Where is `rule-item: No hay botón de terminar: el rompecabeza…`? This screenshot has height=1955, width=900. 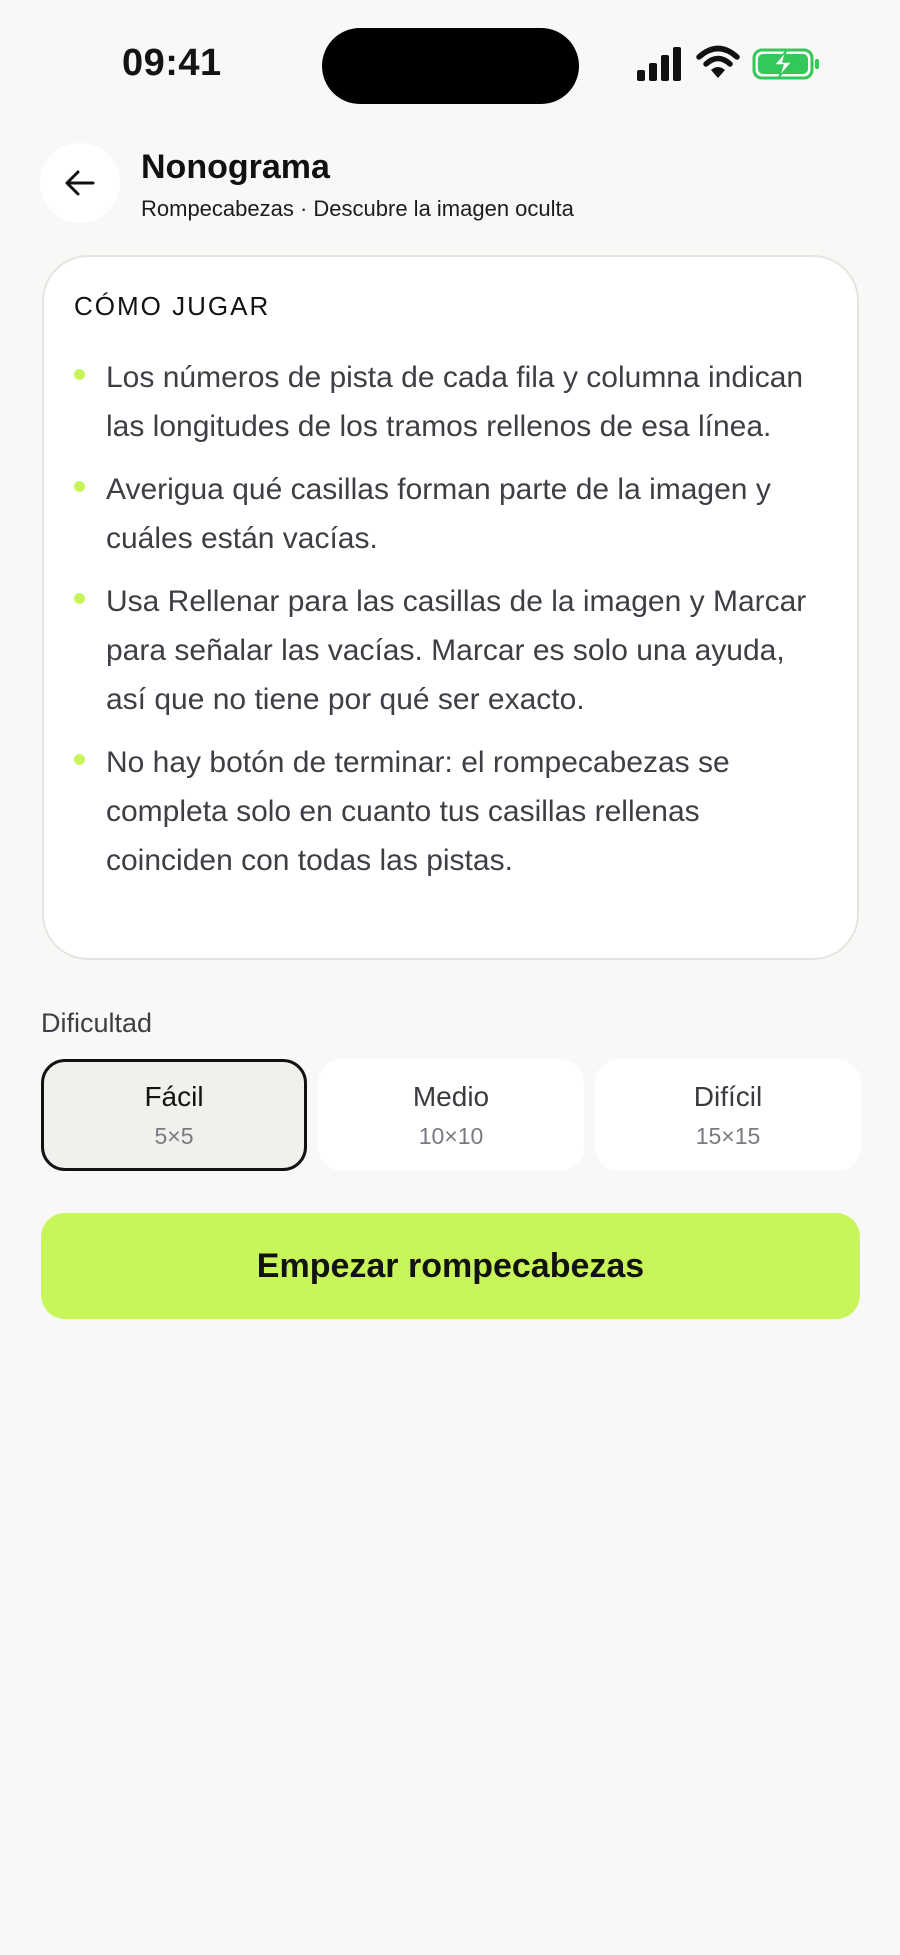 rule-item: No hay botón de terminar: el rompecabeza… is located at coordinates (452, 811).